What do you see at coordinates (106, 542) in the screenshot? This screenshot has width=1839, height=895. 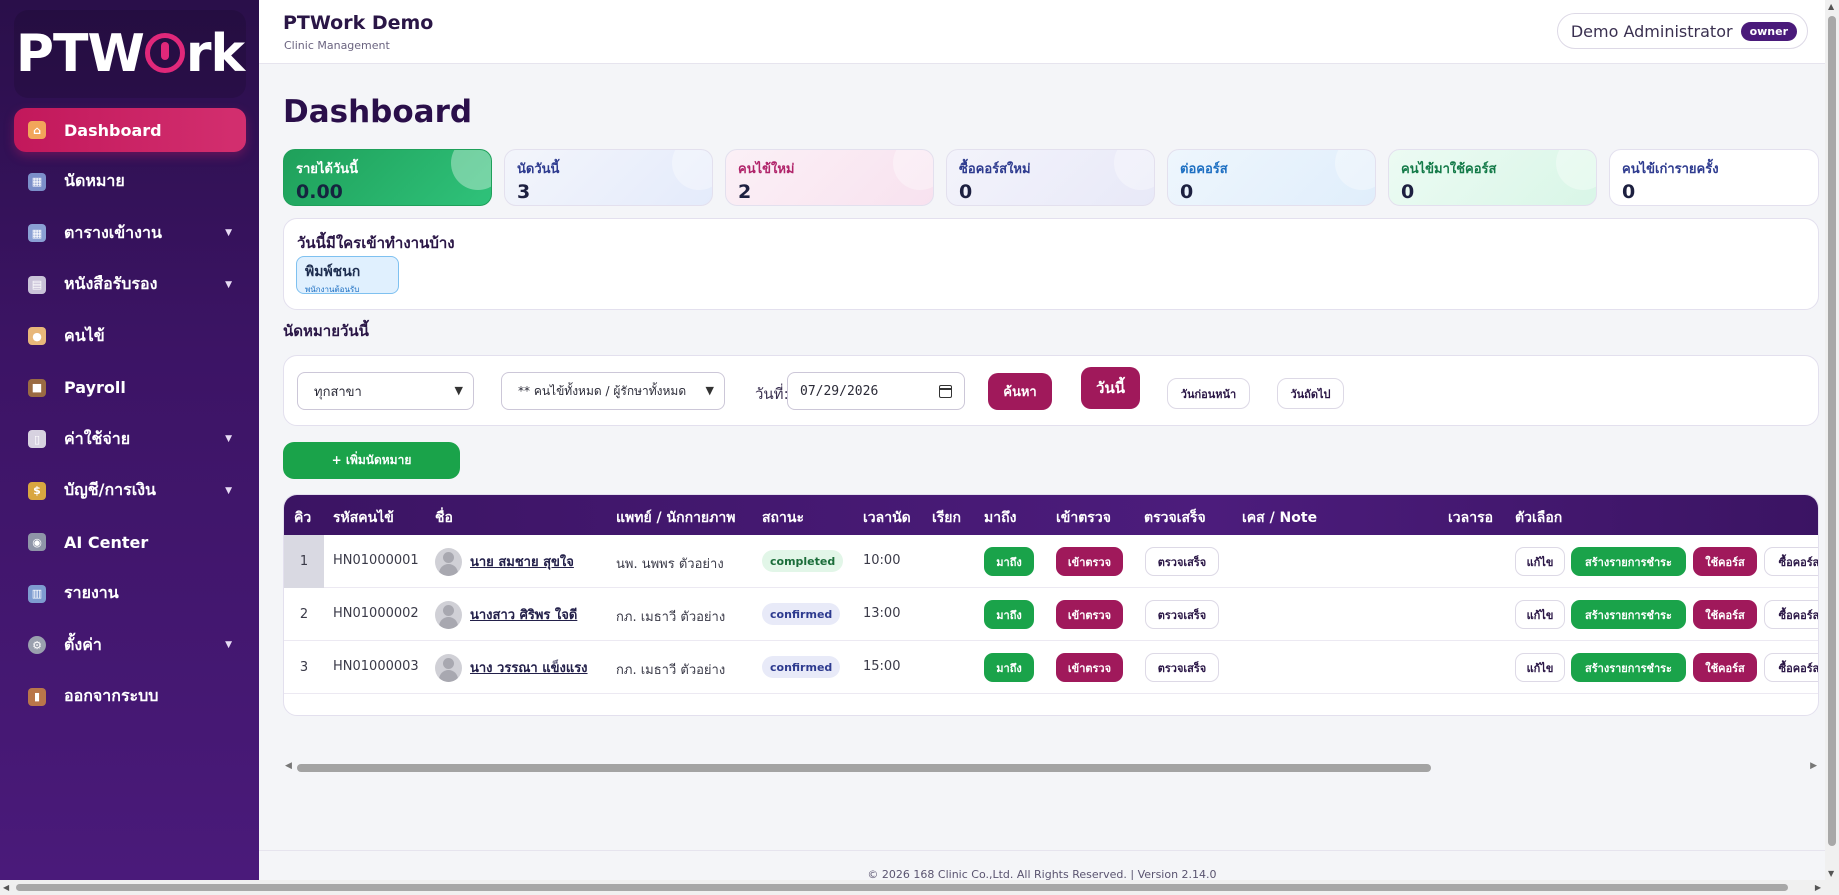 I see `sidebar-item-label: AI Center` at bounding box center [106, 542].